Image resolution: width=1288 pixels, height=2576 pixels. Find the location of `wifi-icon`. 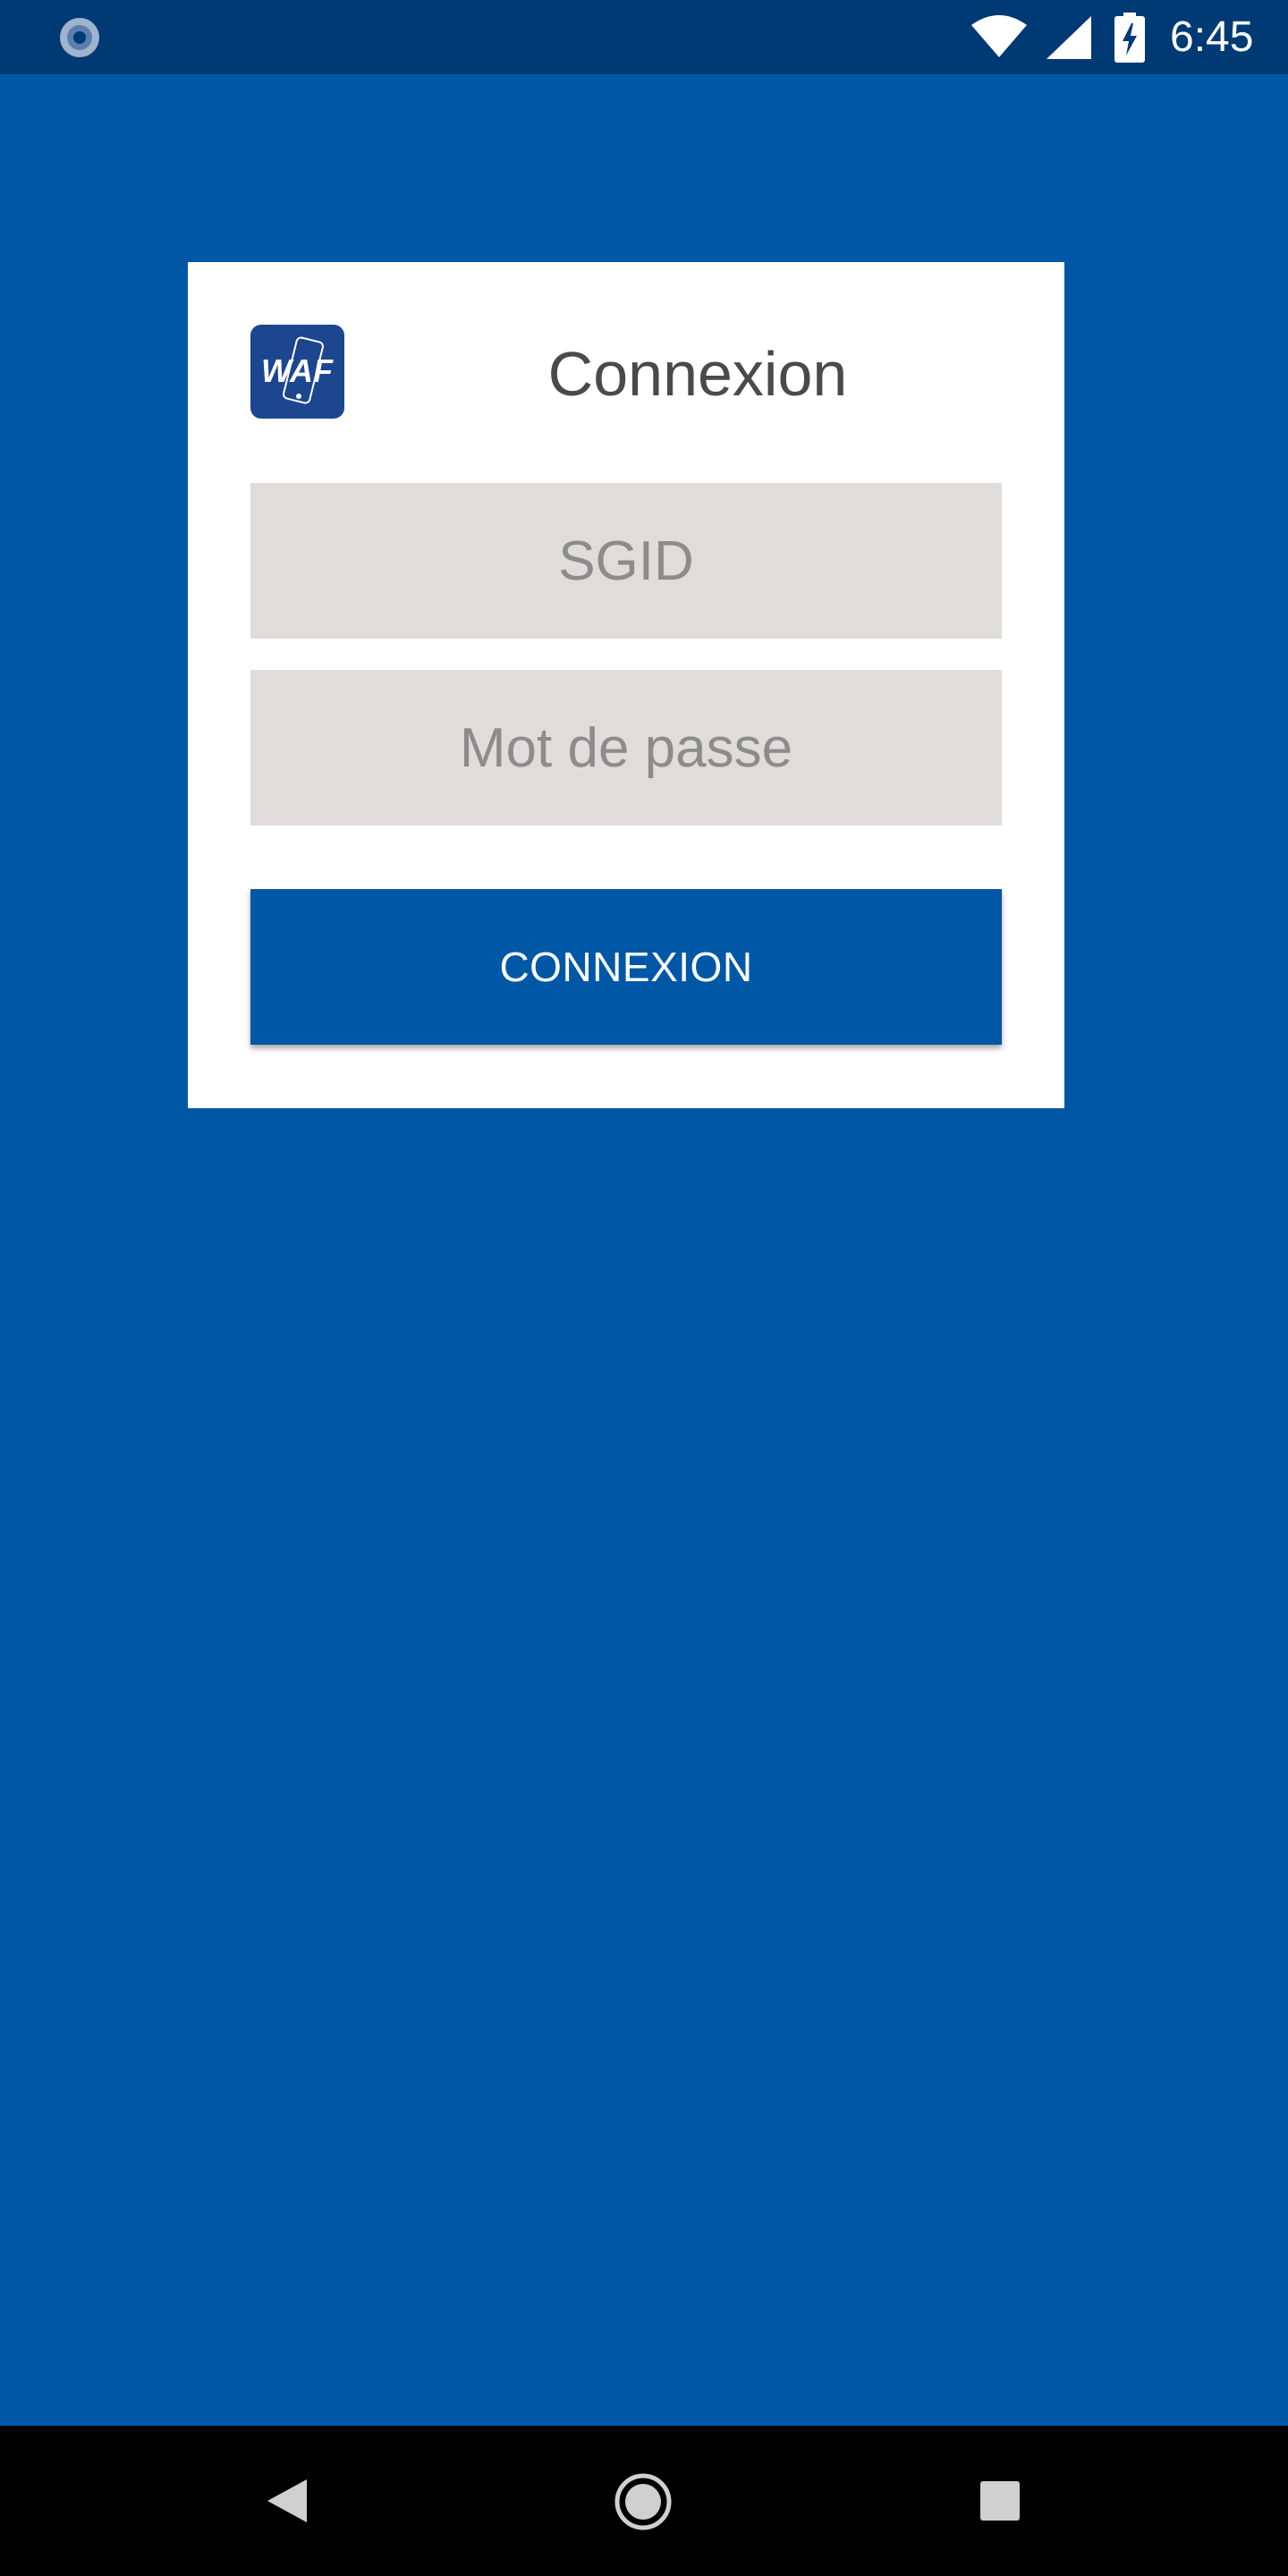

wifi-icon is located at coordinates (999, 36).